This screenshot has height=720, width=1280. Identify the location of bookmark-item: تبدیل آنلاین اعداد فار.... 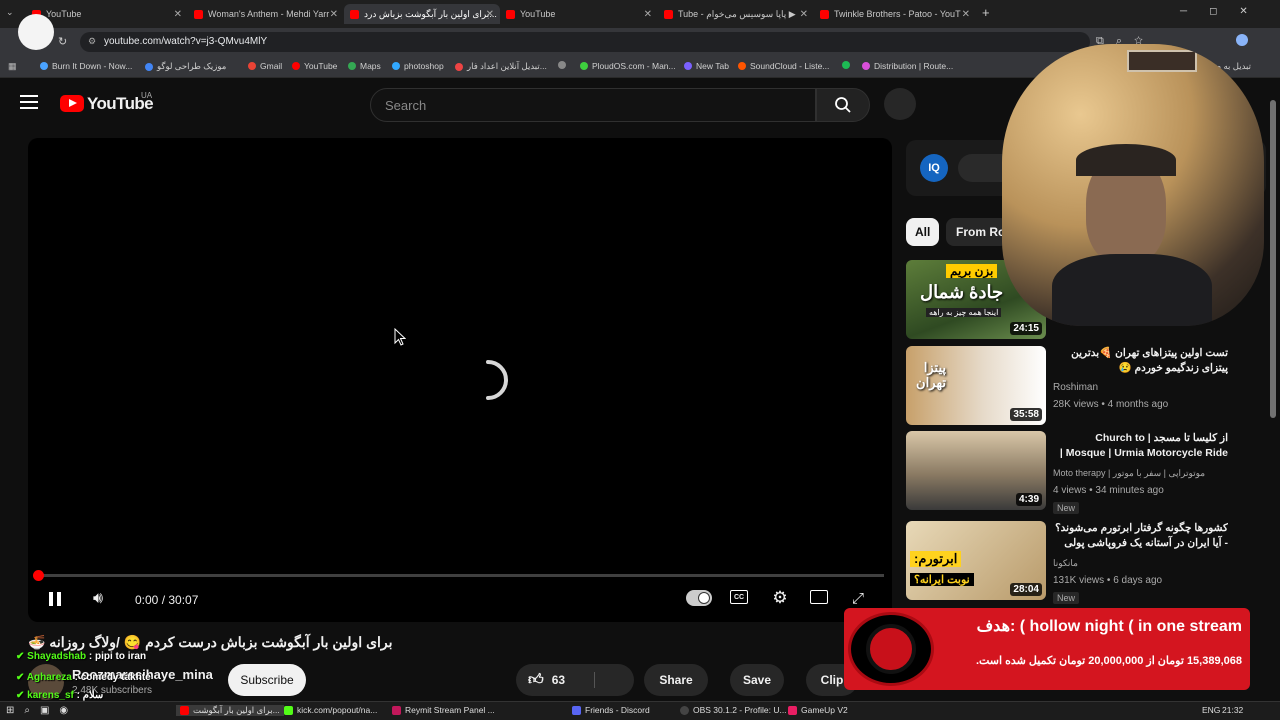
(501, 66).